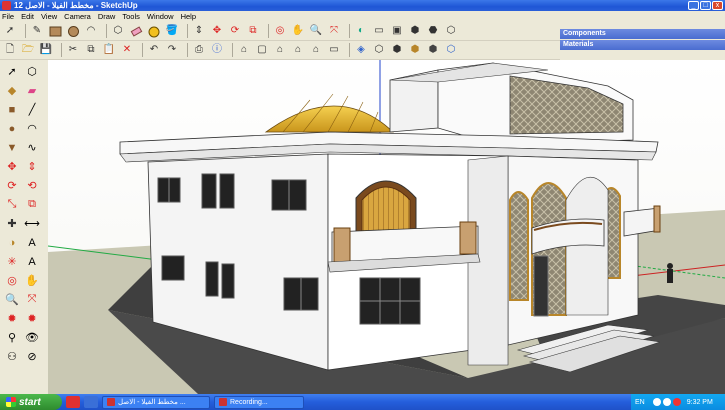 The height and width of the screenshot is (410, 725). What do you see at coordinates (12, 356) in the screenshot?
I see `walk-icon: ⚇` at bounding box center [12, 356].